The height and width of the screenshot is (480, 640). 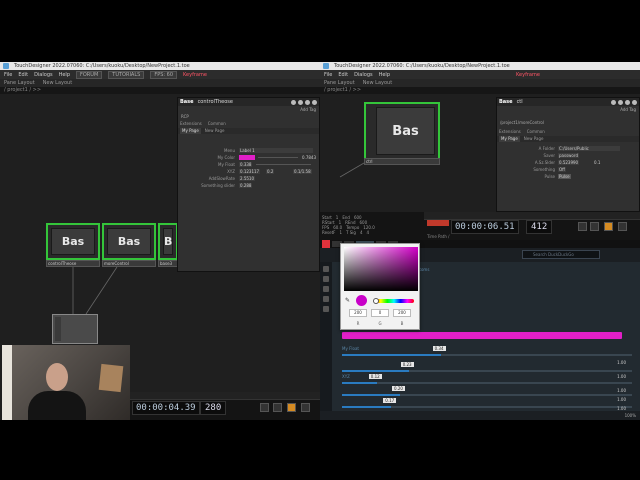 What do you see at coordinates (485, 227) in the screenshot?
I see `timecode-display: 00:00:06.51` at bounding box center [485, 227].